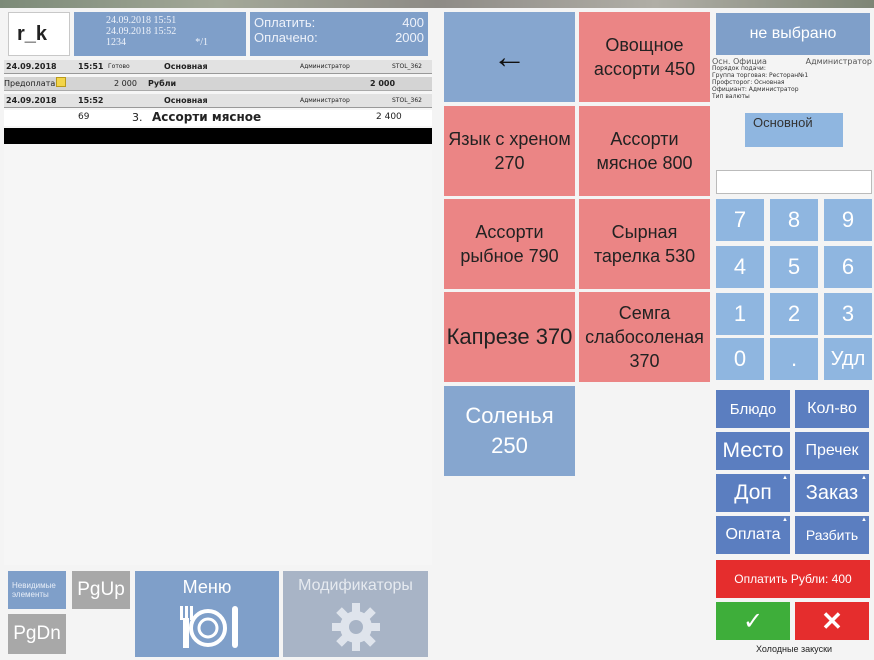 The height and width of the screenshot is (660, 874). What do you see at coordinates (848, 267) in the screenshot?
I see `key-6: 6` at bounding box center [848, 267].